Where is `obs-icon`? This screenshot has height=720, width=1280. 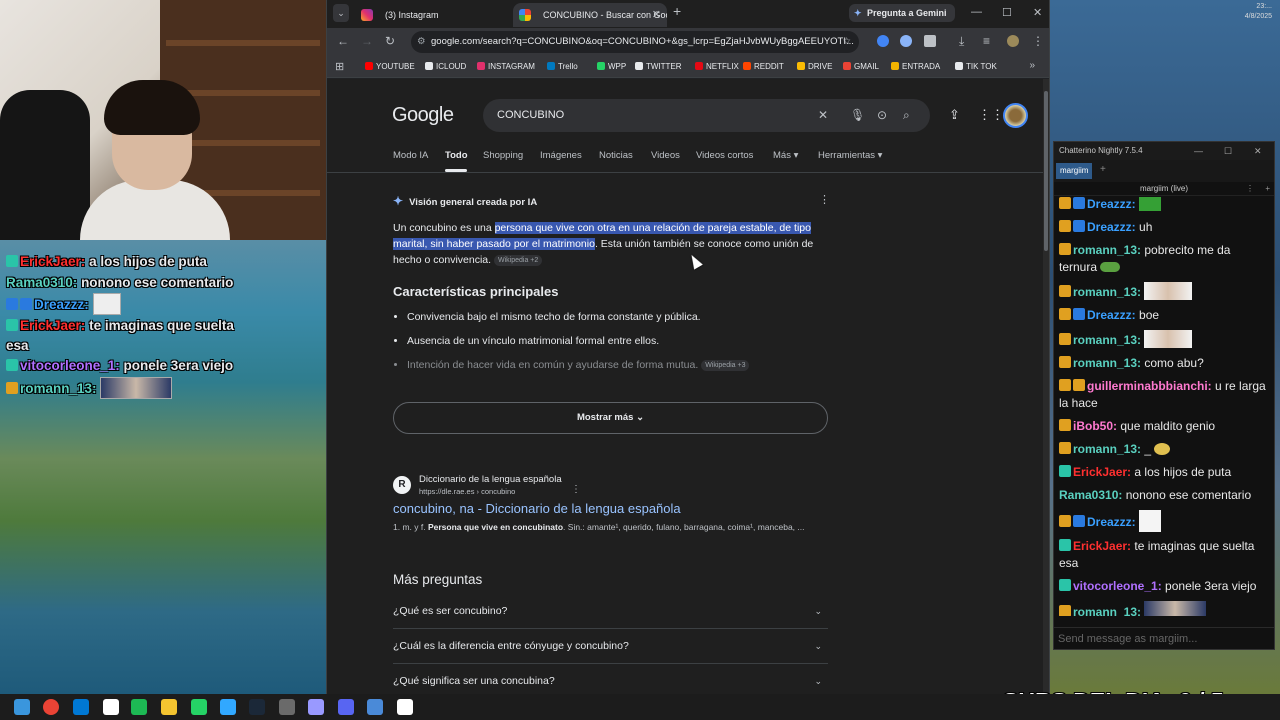
obs-icon is located at coordinates (287, 707).